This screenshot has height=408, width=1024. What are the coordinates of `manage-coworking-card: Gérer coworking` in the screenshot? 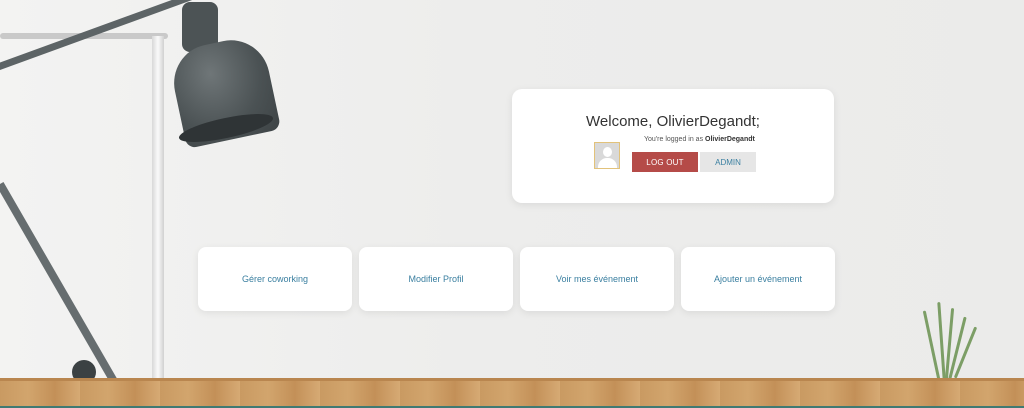 It's located at (275, 279).